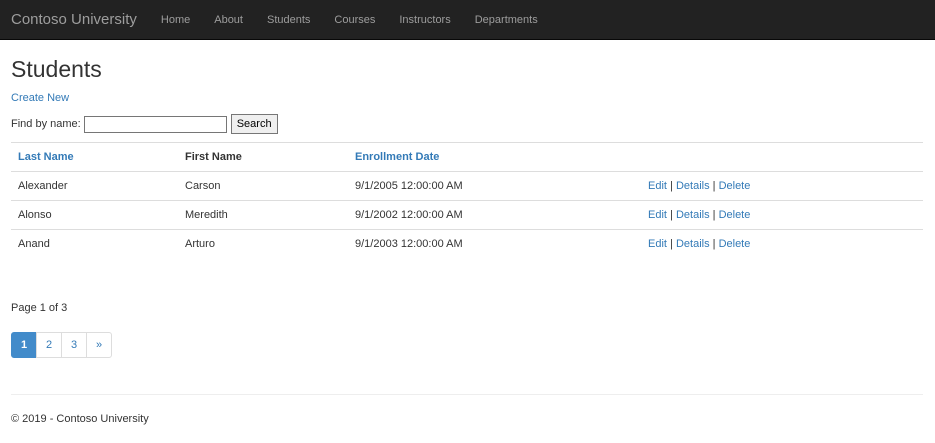 Image resolution: width=935 pixels, height=443 pixels. I want to click on create-new-link: Create New, so click(40, 98).